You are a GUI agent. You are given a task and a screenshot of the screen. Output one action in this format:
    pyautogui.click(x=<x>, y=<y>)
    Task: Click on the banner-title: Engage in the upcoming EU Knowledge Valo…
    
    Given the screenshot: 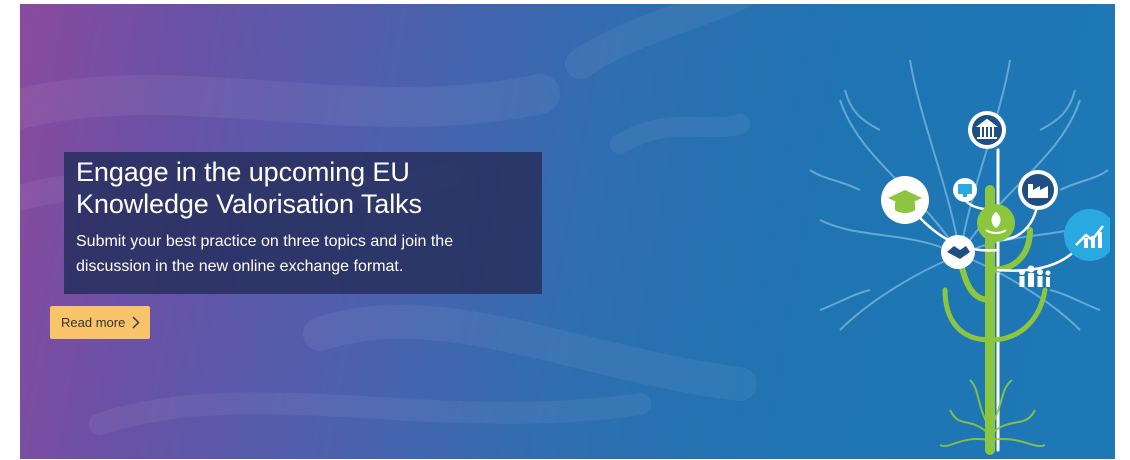 What is the action you would take?
    pyautogui.click(x=249, y=188)
    